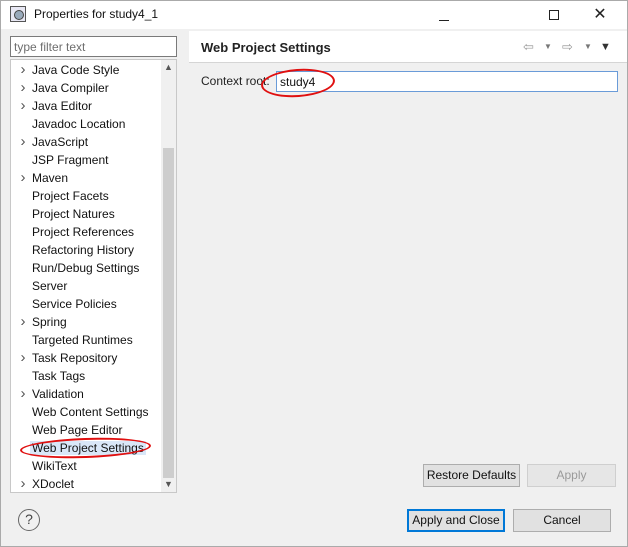 Image resolution: width=628 pixels, height=547 pixels. Describe the element at coordinates (49, 322) in the screenshot. I see `tree-item-label: Spring` at that location.